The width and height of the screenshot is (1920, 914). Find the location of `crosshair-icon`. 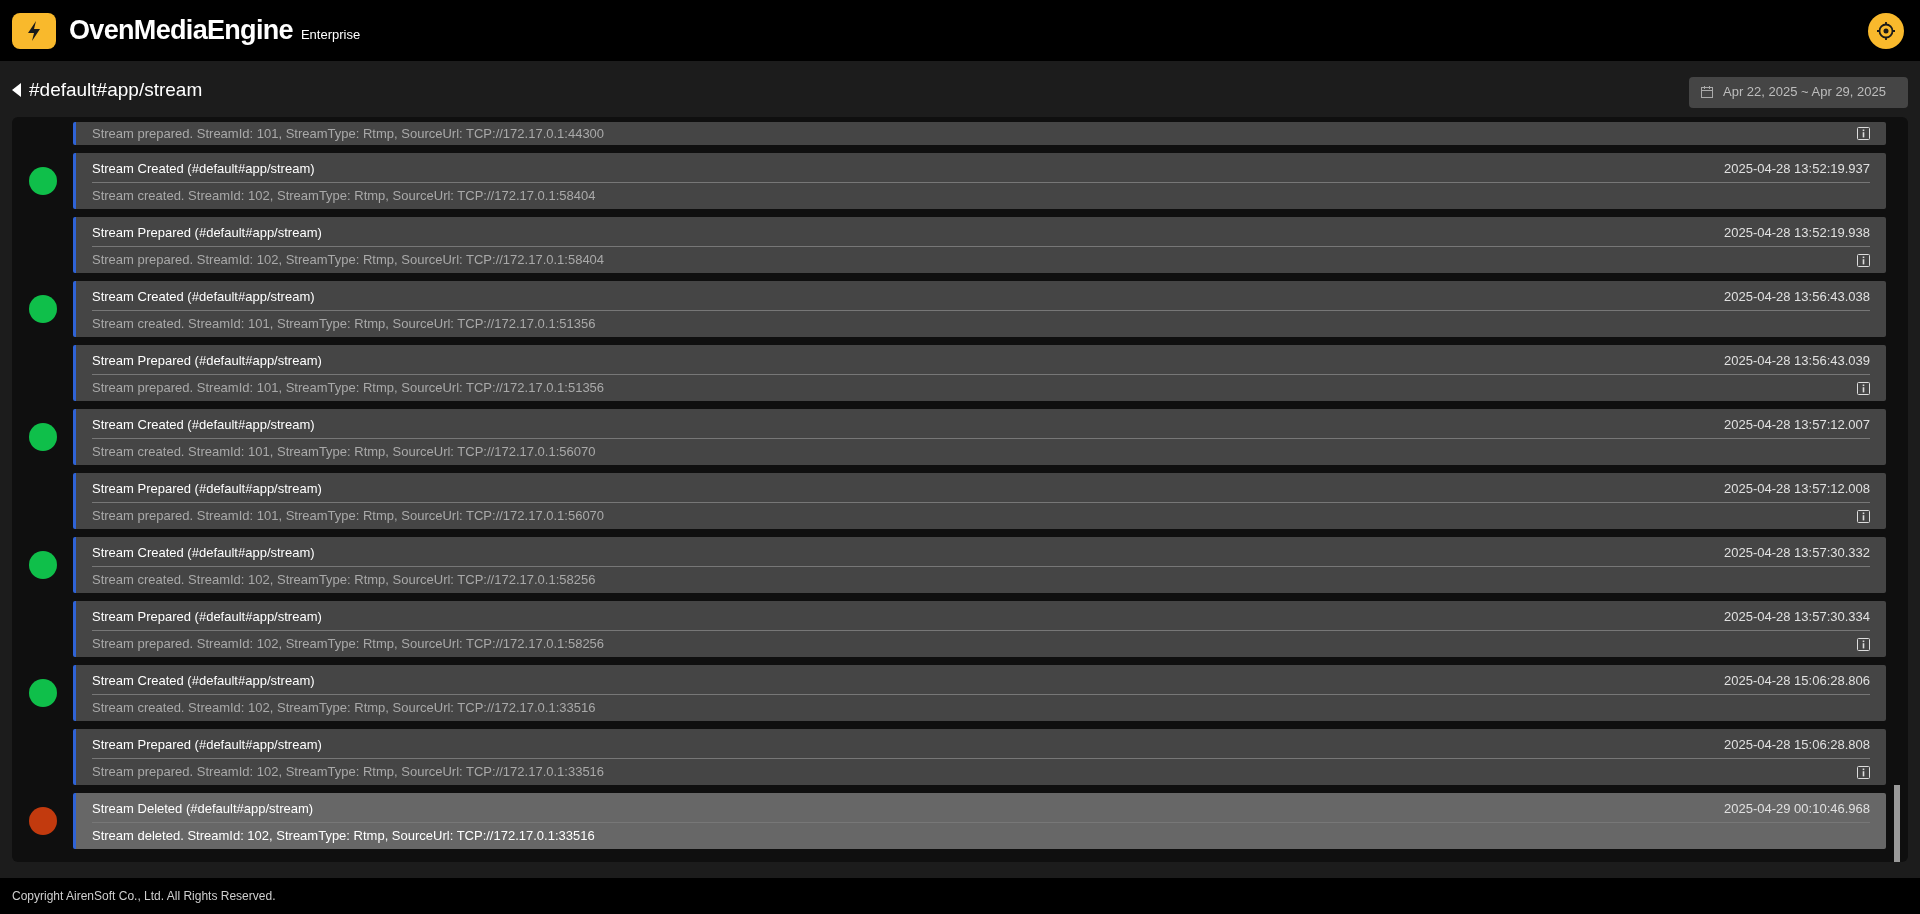

crosshair-icon is located at coordinates (1886, 30).